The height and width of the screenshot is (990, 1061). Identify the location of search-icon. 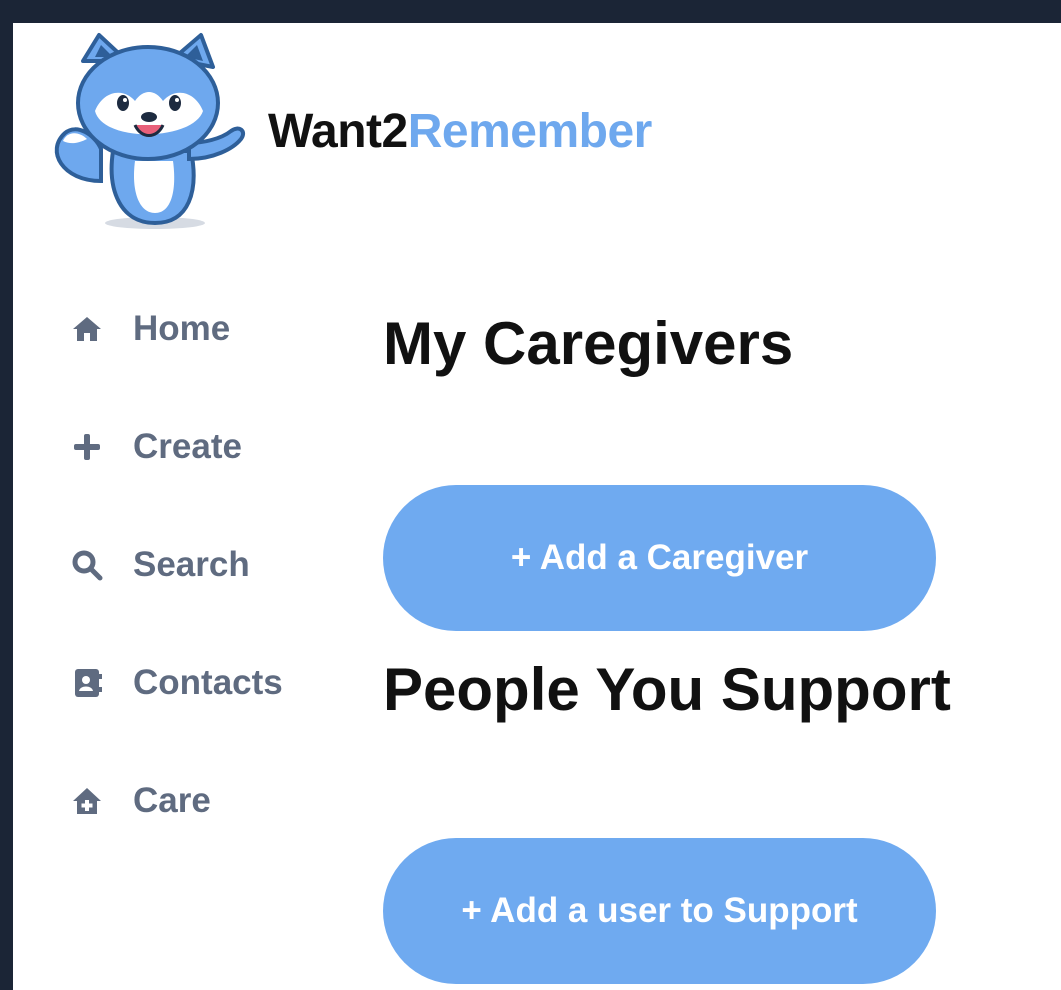
(87, 565).